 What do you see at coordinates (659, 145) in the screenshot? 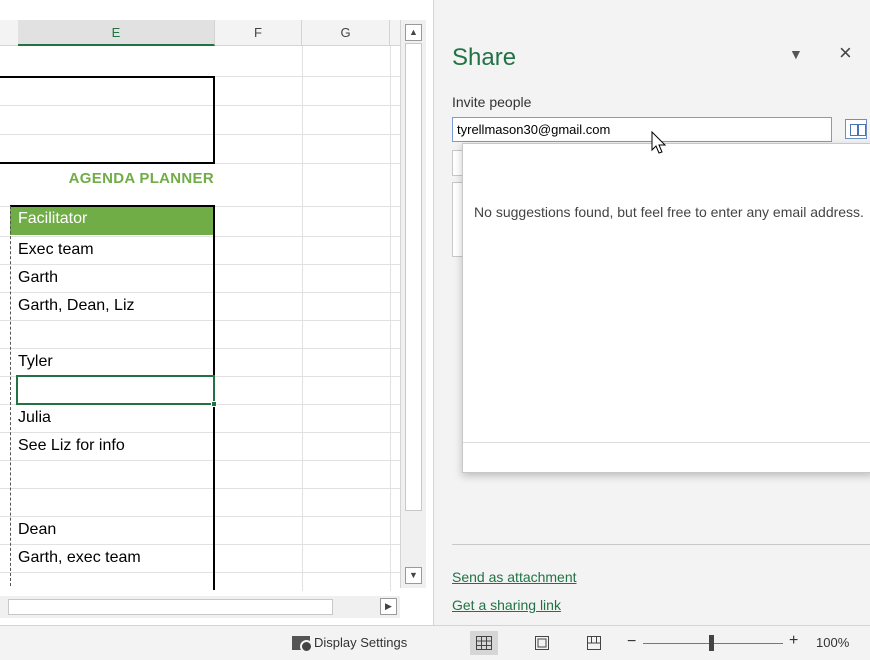
I see `mouse-cursor-icon` at bounding box center [659, 145].